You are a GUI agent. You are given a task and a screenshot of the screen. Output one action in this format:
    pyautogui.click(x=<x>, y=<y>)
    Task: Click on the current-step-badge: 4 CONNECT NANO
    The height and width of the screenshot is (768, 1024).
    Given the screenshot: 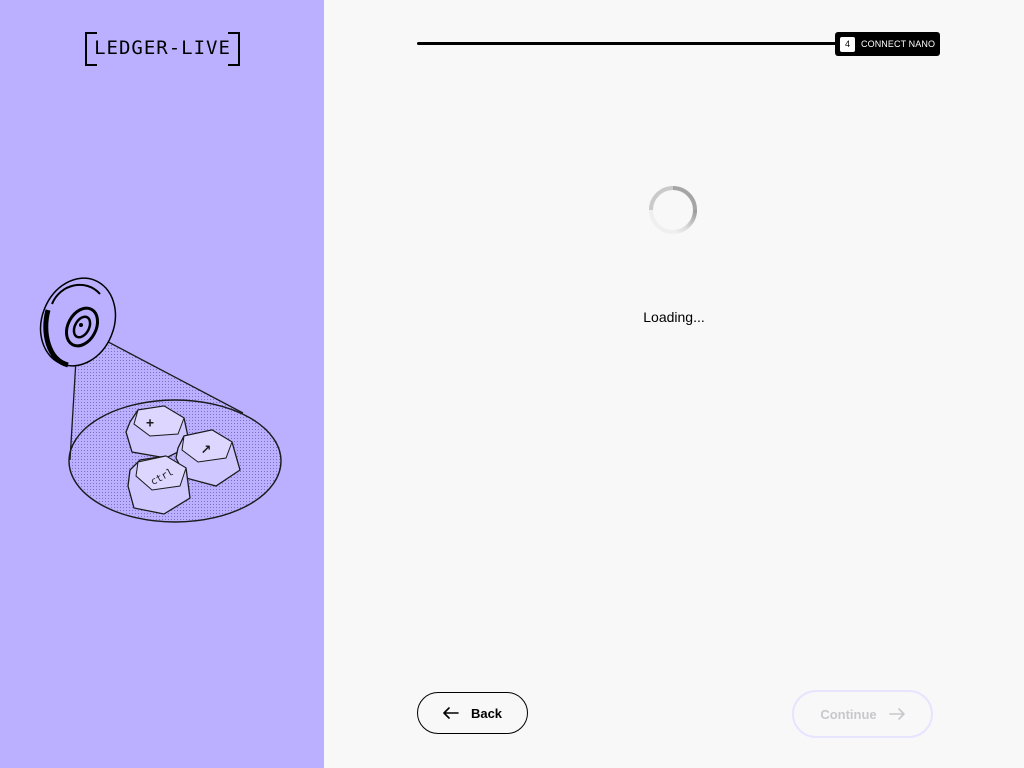 What is the action you would take?
    pyautogui.click(x=888, y=44)
    